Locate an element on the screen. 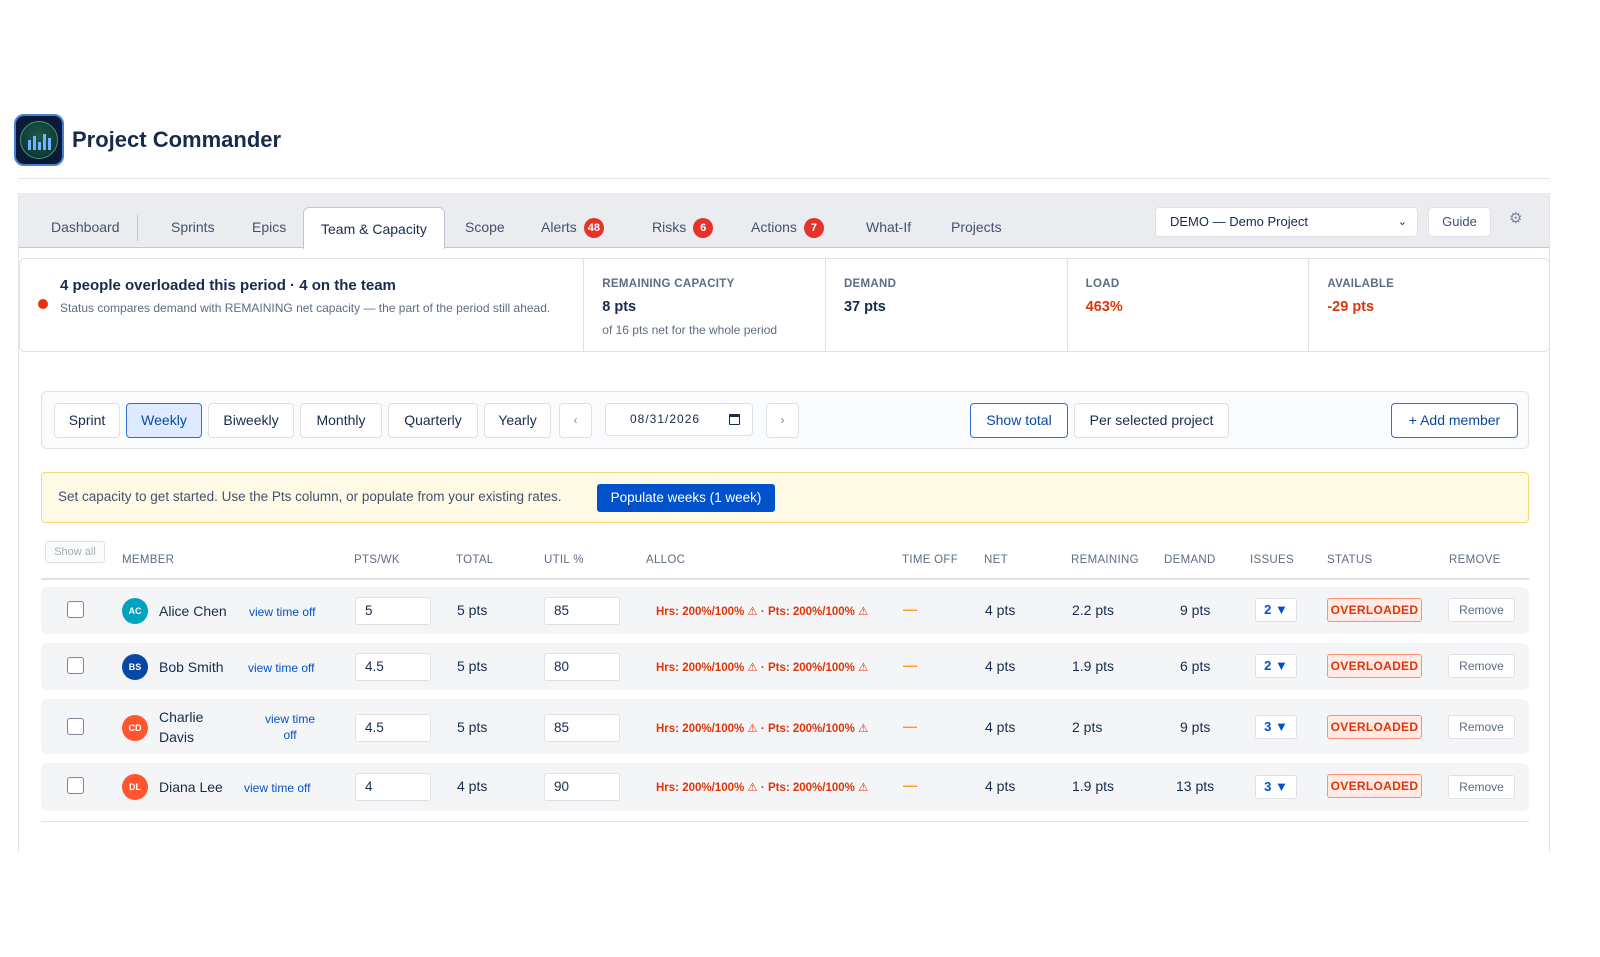 The image size is (1600, 957). app-title: Project Commander is located at coordinates (177, 139).